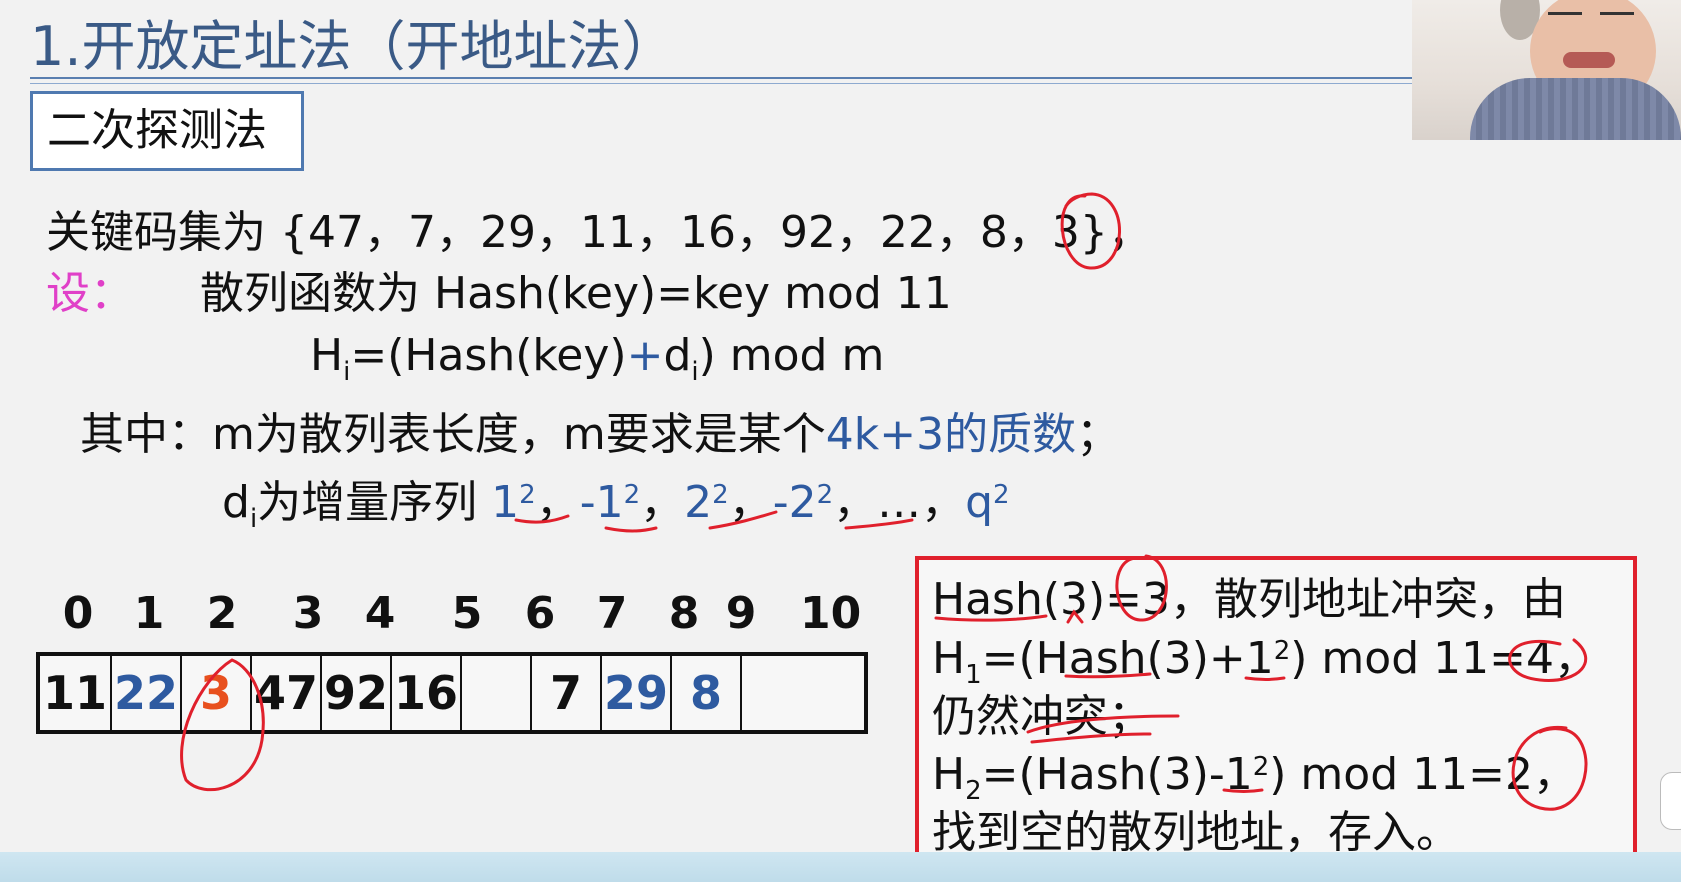 Image resolution: width=1681 pixels, height=882 pixels. I want to click on ink-underline-hash-h1, so click(1108, 675).